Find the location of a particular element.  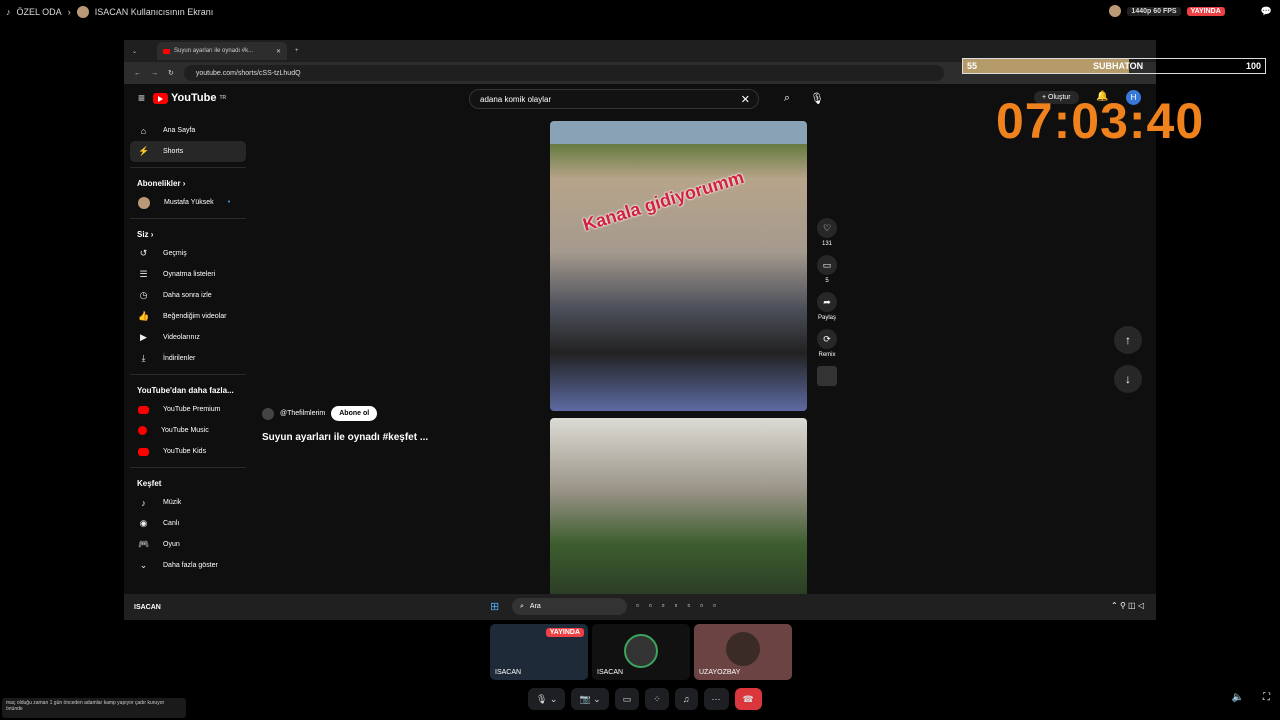

search-input: adana komik olaylar ✕ ⌕ 🎙 is located at coordinates (646, 99).